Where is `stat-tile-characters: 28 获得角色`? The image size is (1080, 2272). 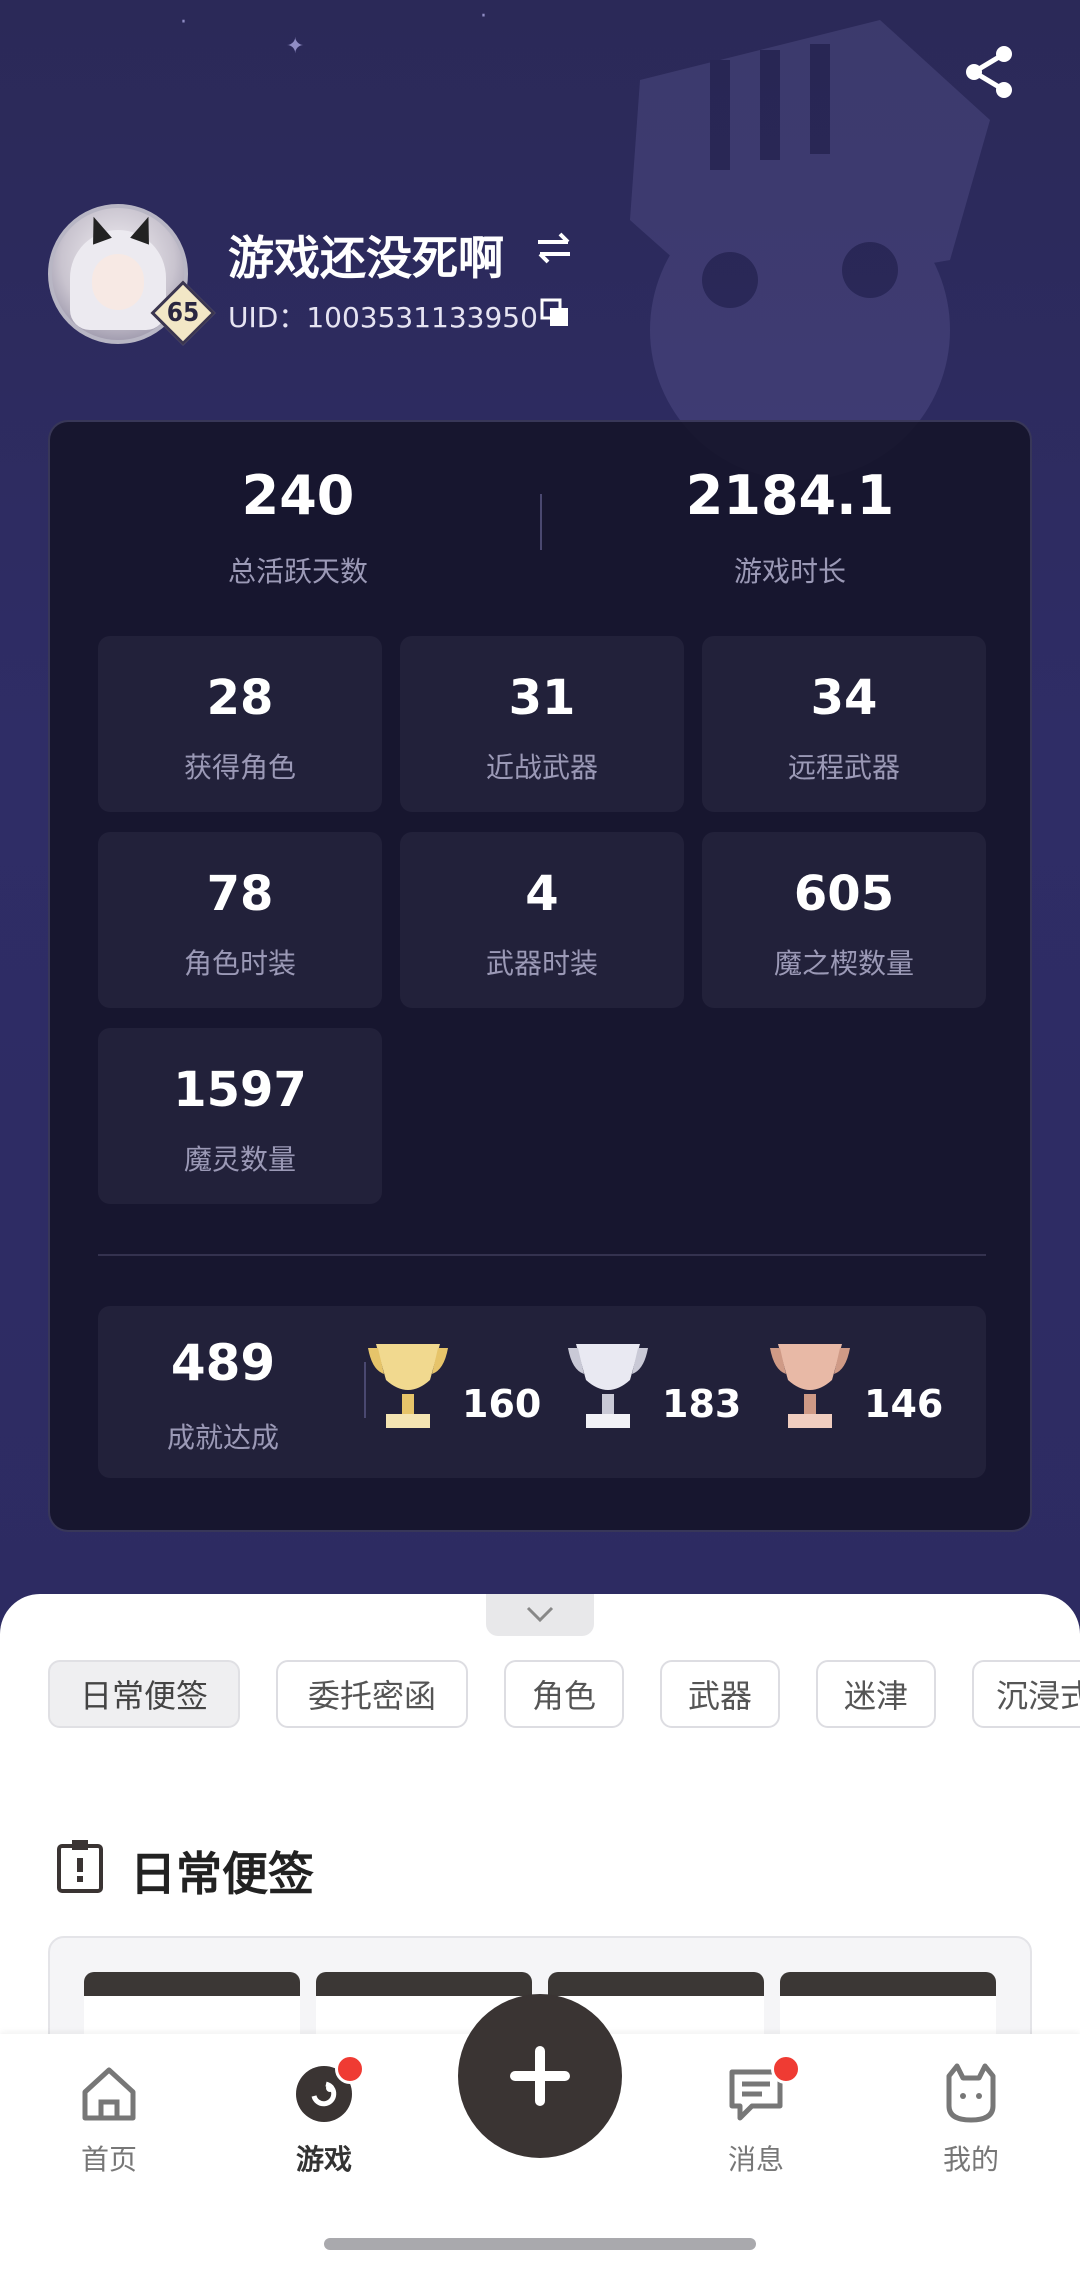 stat-tile-characters: 28 获得角色 is located at coordinates (240, 724).